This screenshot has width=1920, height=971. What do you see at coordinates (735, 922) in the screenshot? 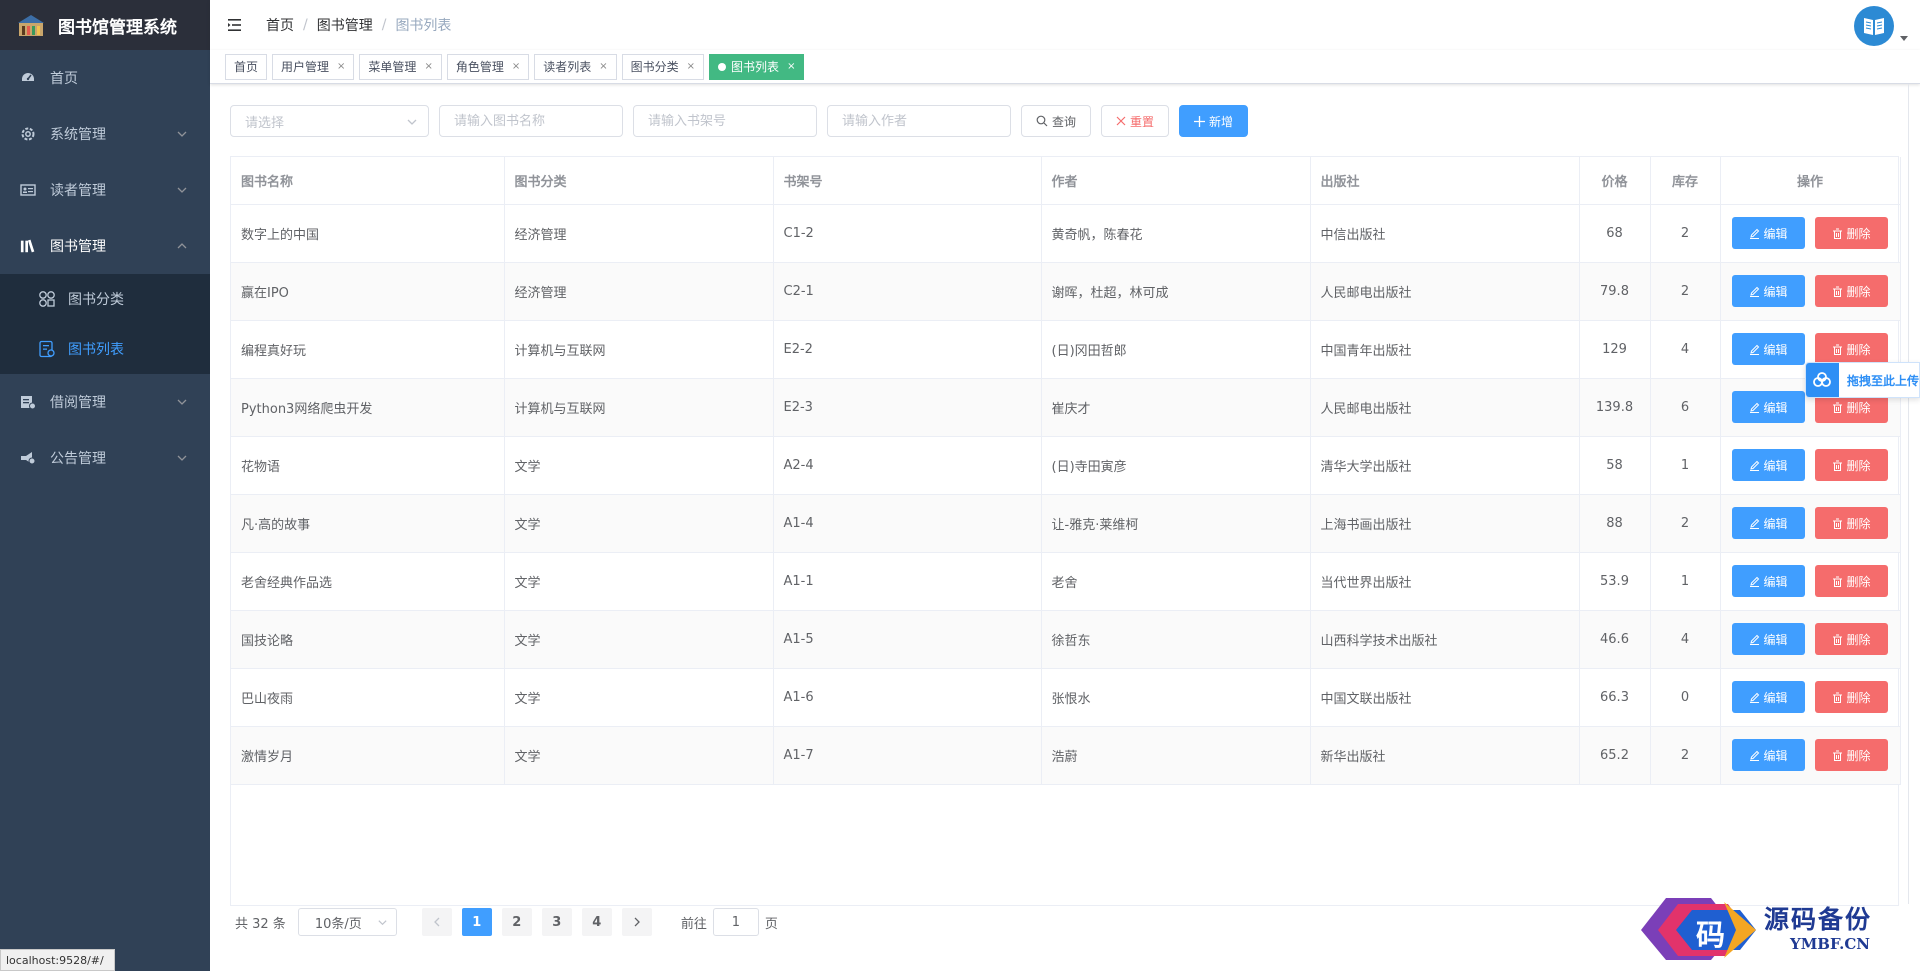
I see `goto-page-input` at bounding box center [735, 922].